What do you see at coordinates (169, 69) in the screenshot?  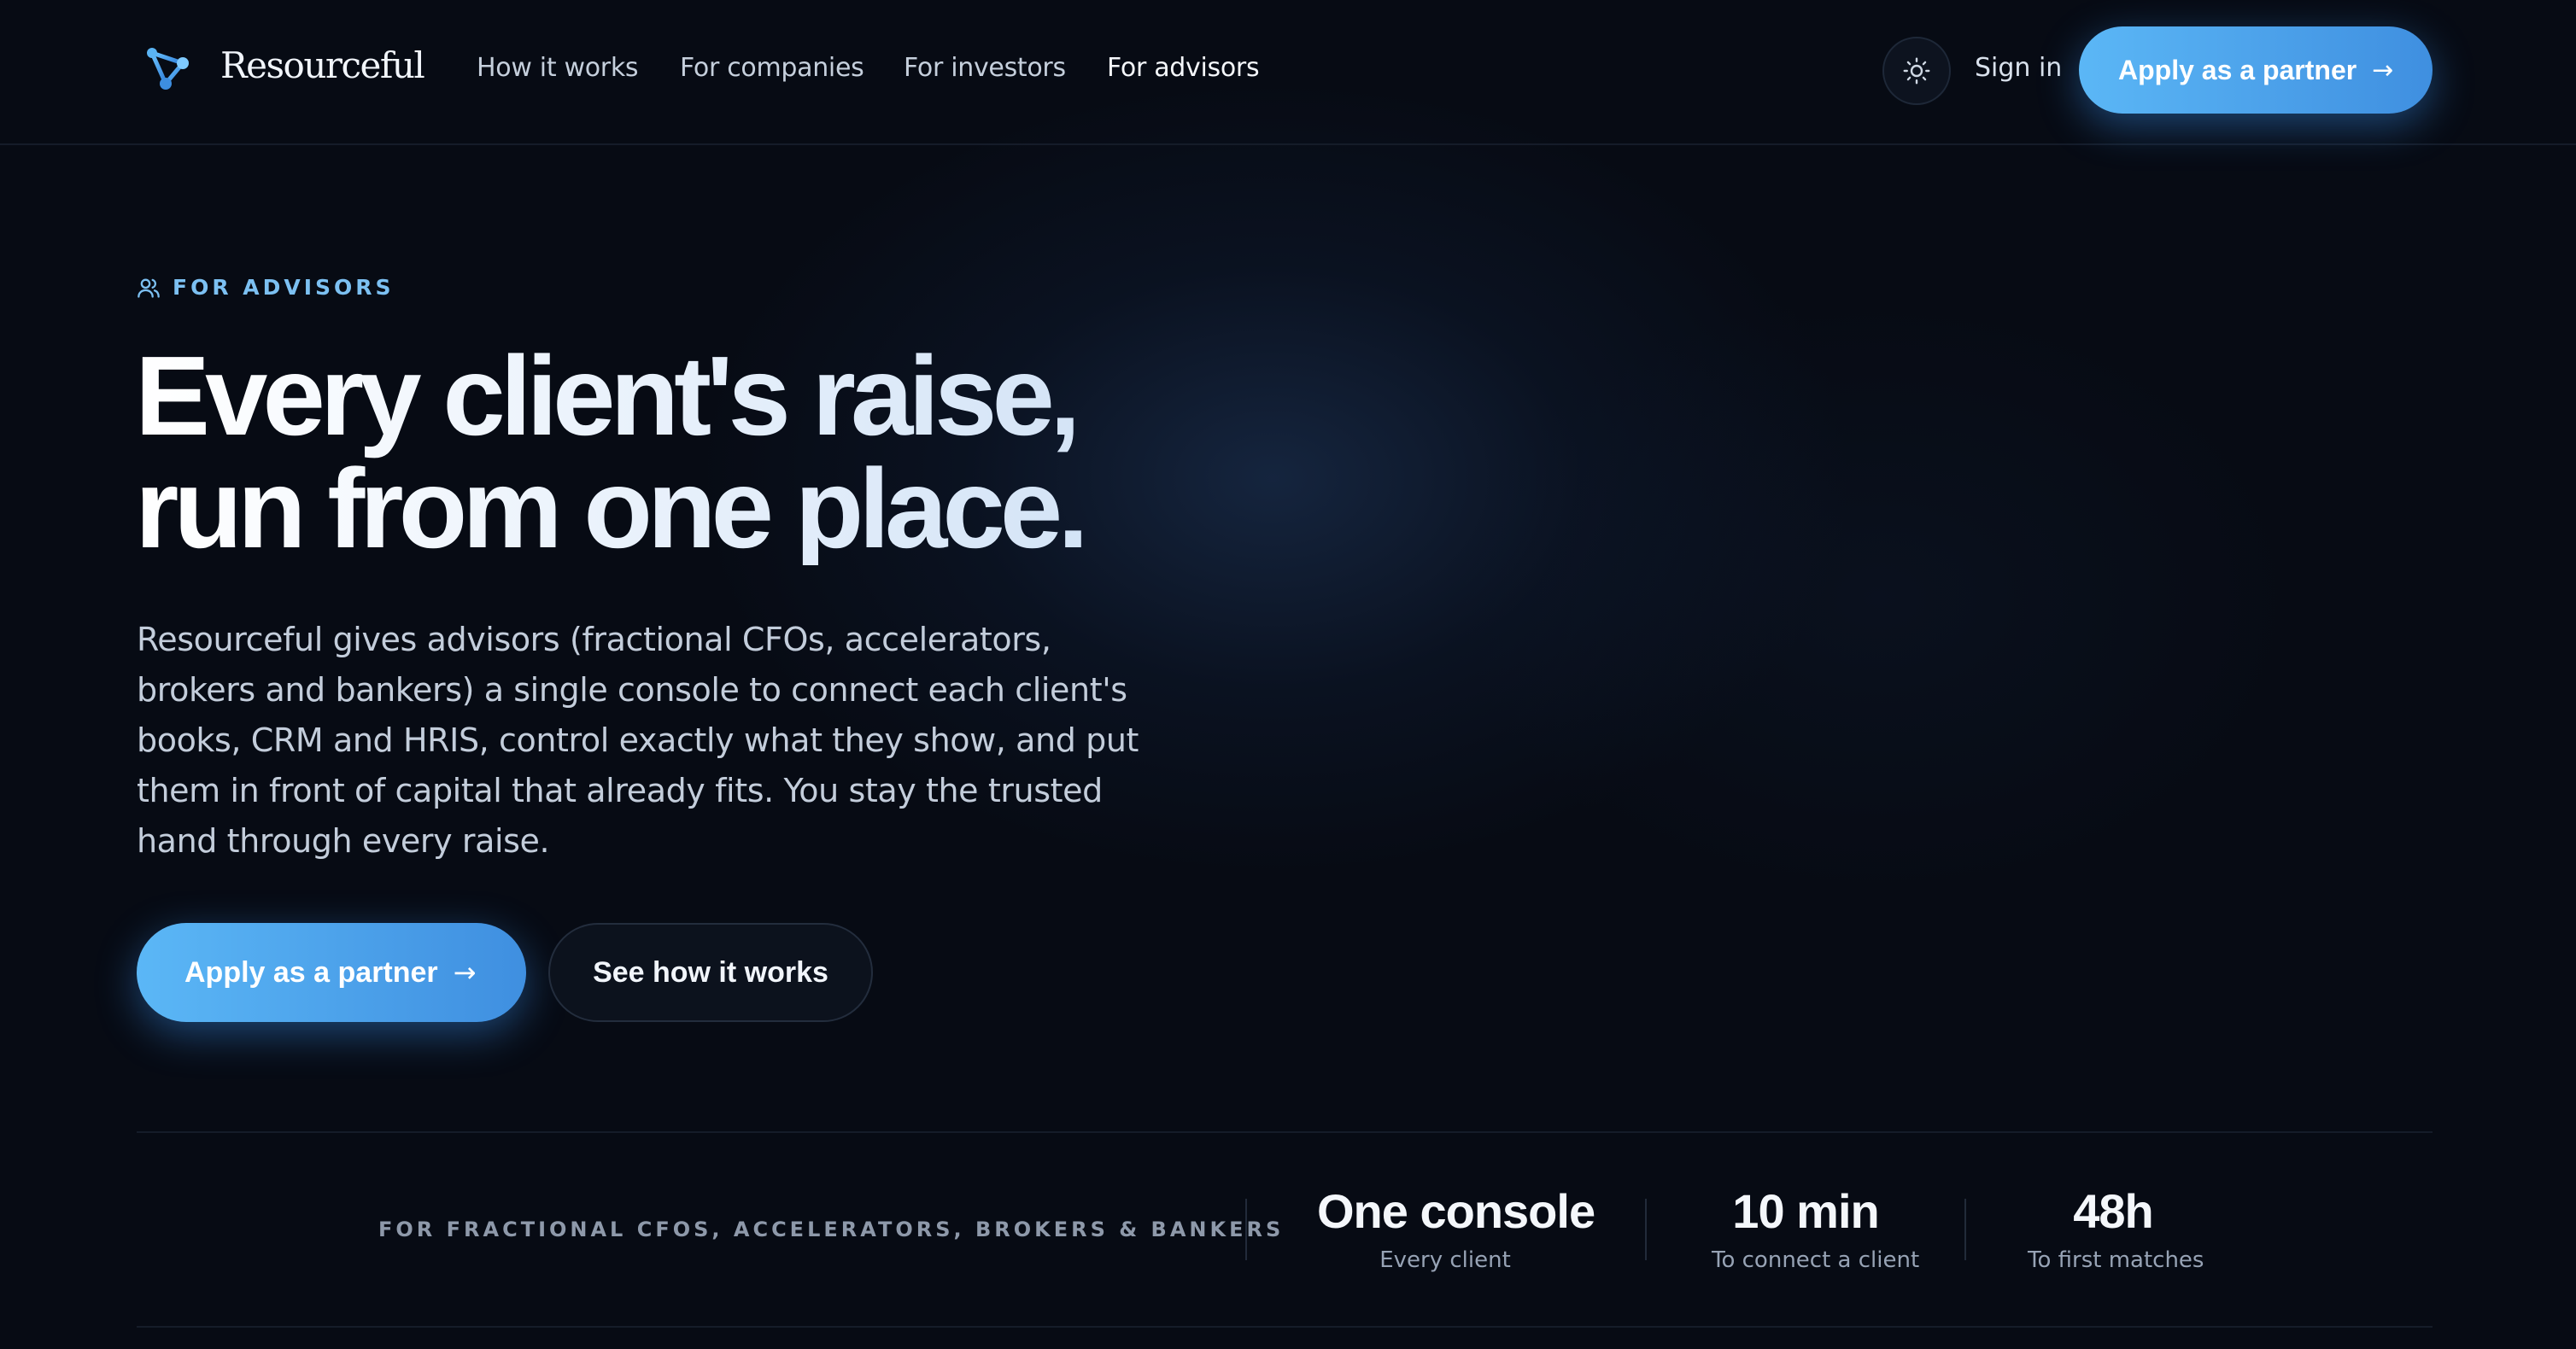 I see `logo-icon` at bounding box center [169, 69].